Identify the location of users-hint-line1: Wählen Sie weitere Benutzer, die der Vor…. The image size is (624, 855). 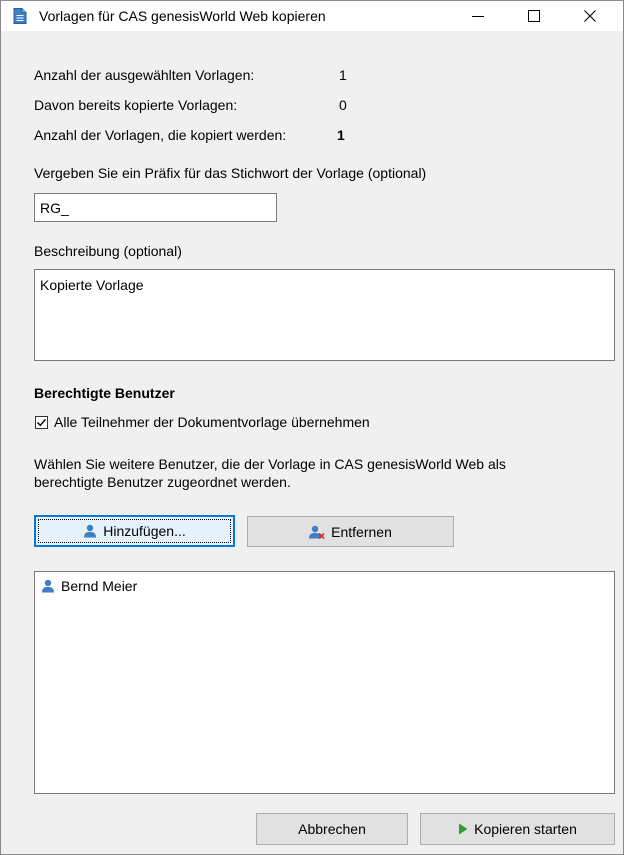
(270, 464).